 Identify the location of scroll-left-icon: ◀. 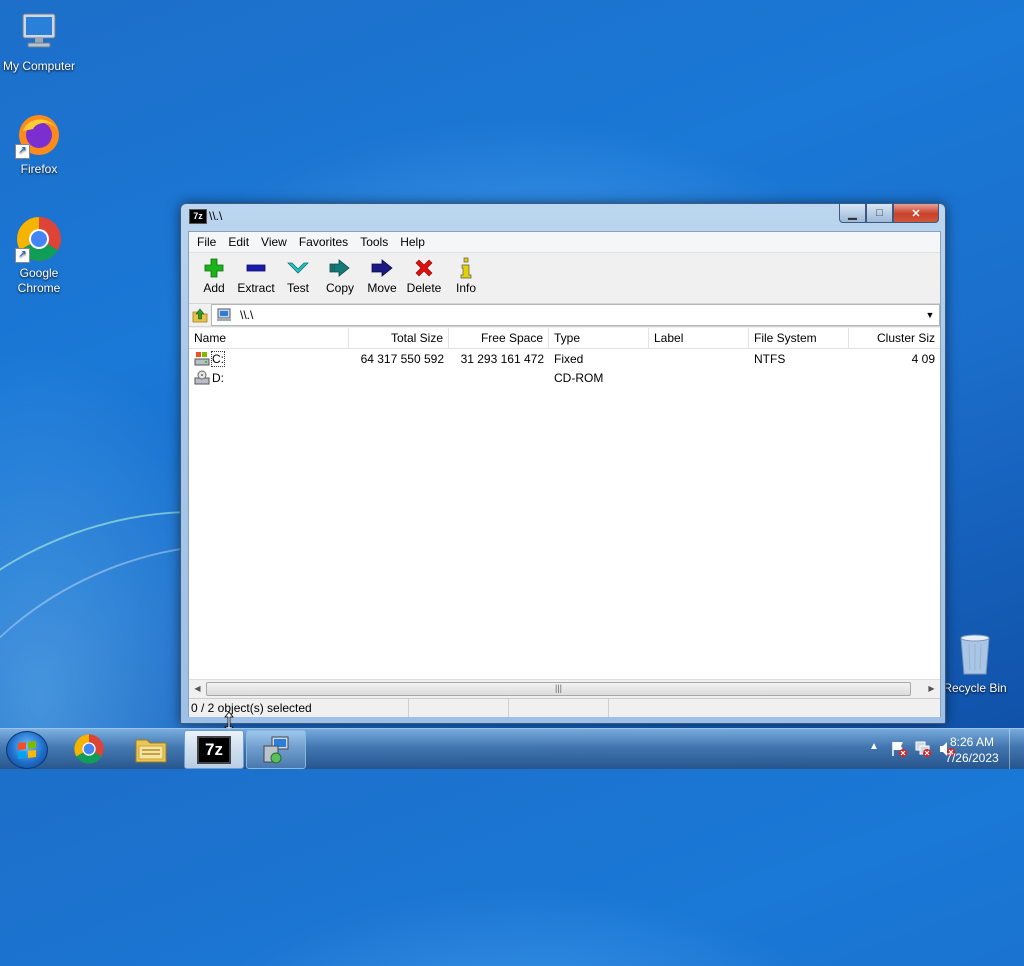
(197, 688).